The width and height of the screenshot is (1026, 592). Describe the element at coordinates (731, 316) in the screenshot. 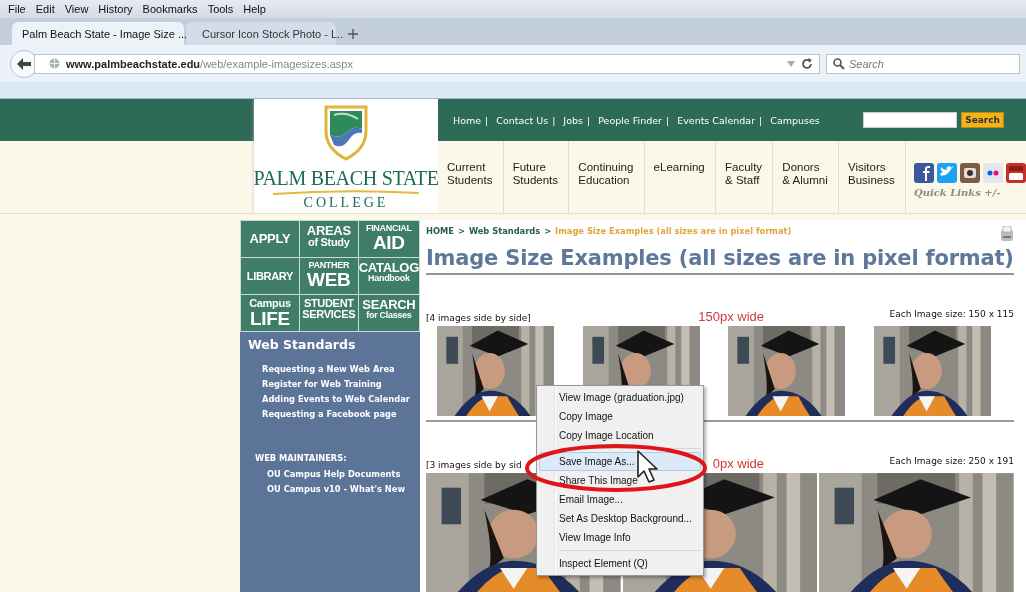

I see `width-label: 150px wide` at that location.